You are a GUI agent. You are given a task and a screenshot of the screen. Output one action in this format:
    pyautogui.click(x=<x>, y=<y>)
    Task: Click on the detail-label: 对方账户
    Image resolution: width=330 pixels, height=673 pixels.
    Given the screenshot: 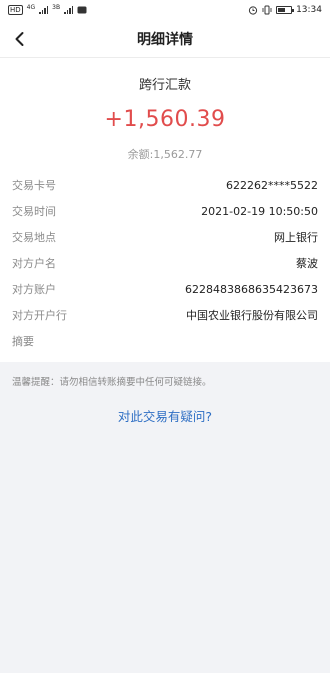 What is the action you would take?
    pyautogui.click(x=34, y=289)
    